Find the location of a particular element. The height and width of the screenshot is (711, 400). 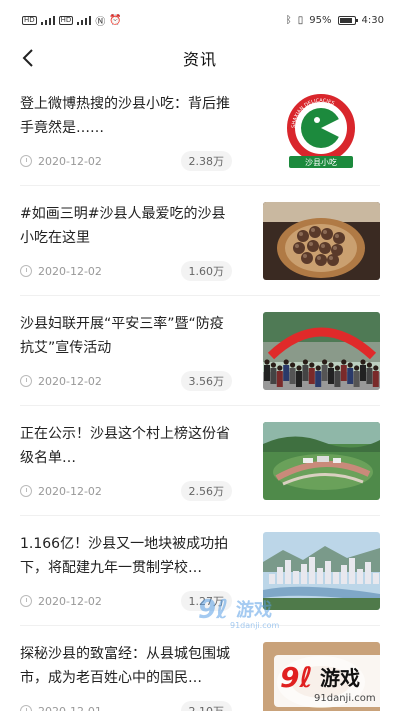

nav-bar: 资讯 is located at coordinates (200, 58).